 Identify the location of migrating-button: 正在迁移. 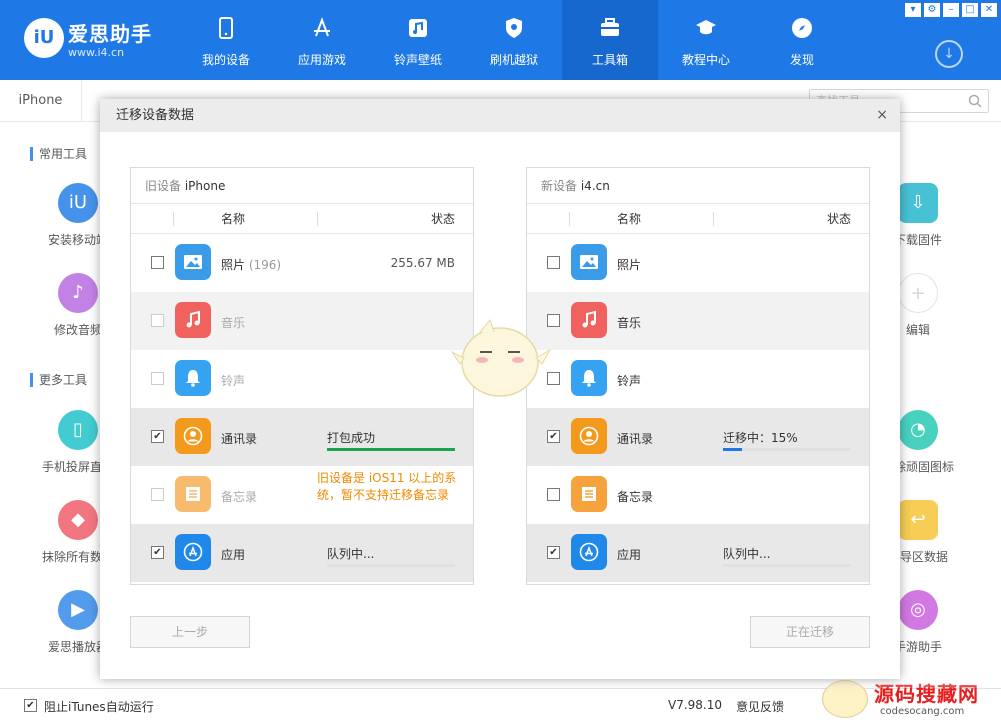
(810, 632).